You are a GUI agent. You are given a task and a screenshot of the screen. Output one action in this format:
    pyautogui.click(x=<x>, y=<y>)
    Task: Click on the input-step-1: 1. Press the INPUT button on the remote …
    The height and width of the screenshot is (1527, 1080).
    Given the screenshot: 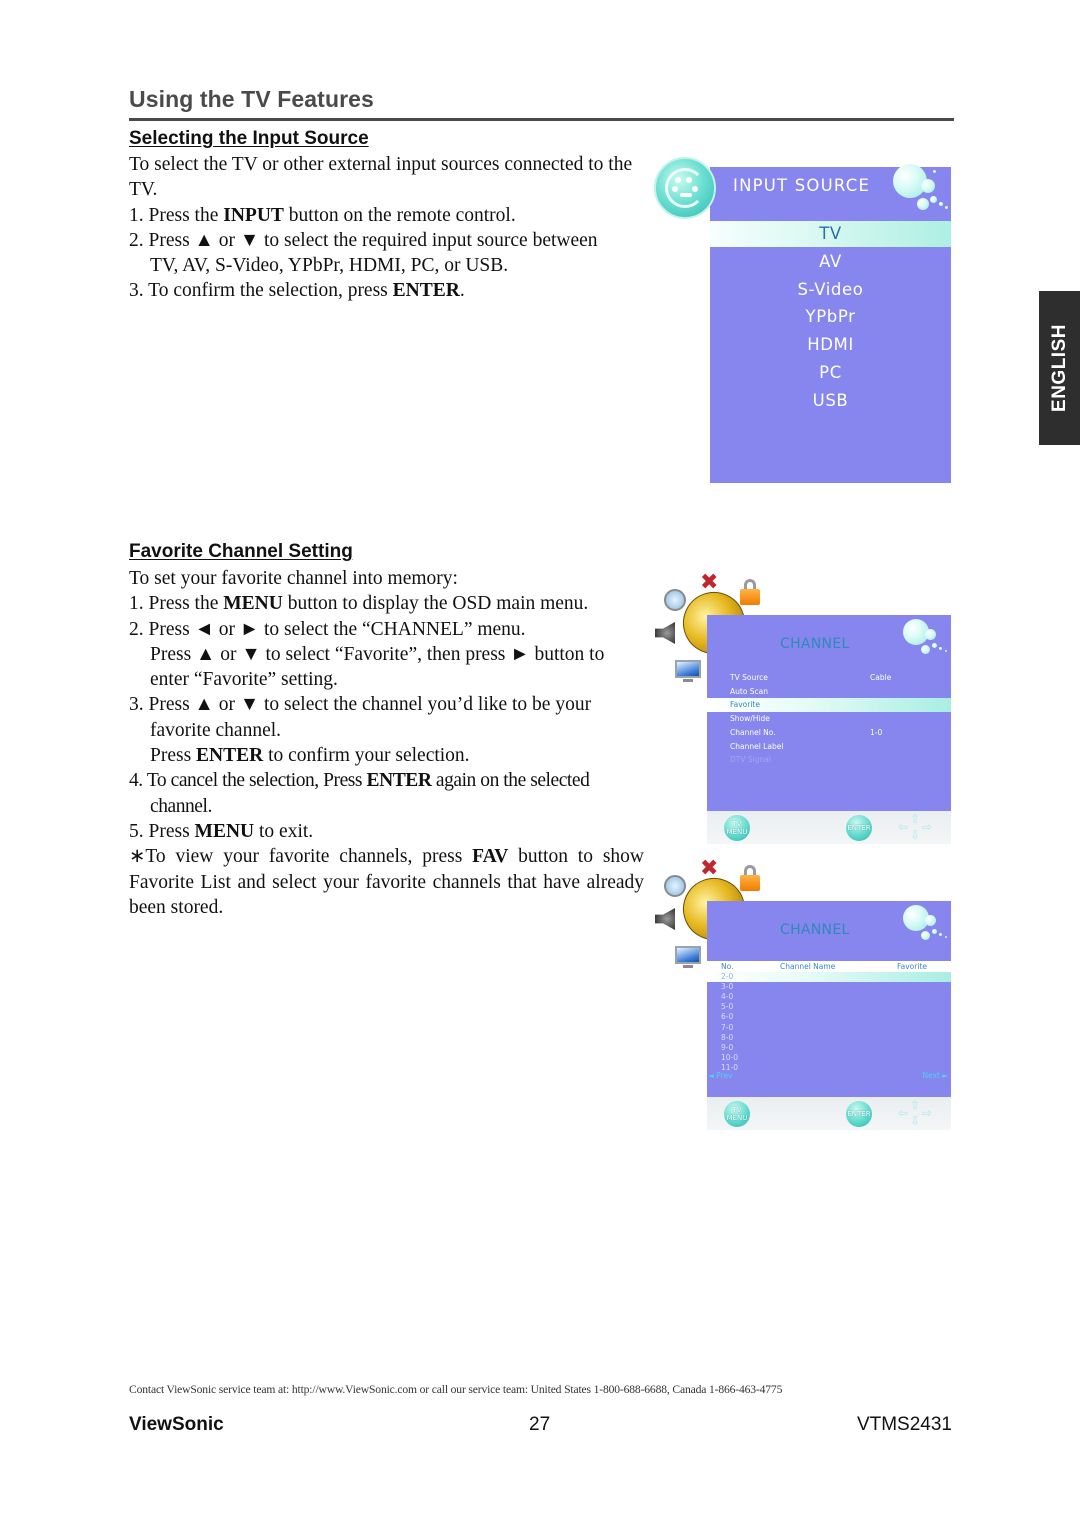 What is the action you would take?
    pyautogui.click(x=322, y=215)
    